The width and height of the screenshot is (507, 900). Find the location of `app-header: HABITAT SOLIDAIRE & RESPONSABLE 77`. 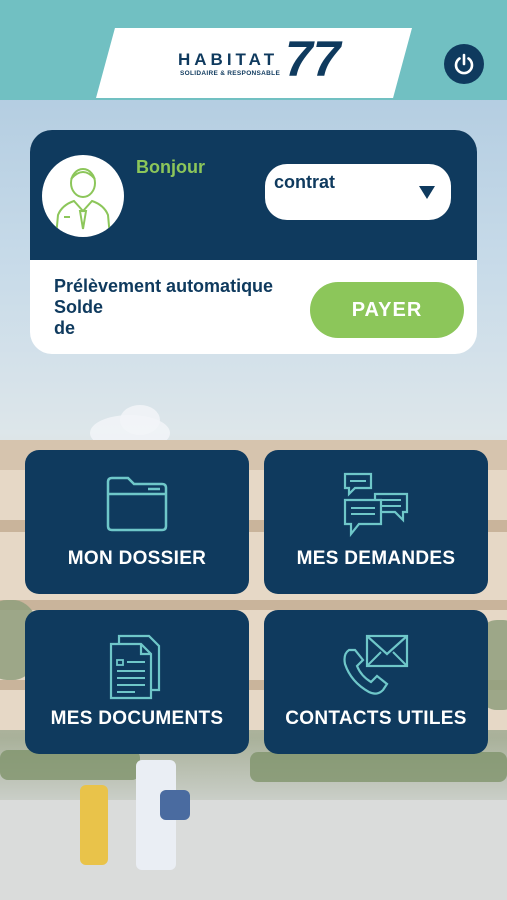

app-header: HABITAT SOLIDAIRE & RESPONSABLE 77 is located at coordinates (253, 50).